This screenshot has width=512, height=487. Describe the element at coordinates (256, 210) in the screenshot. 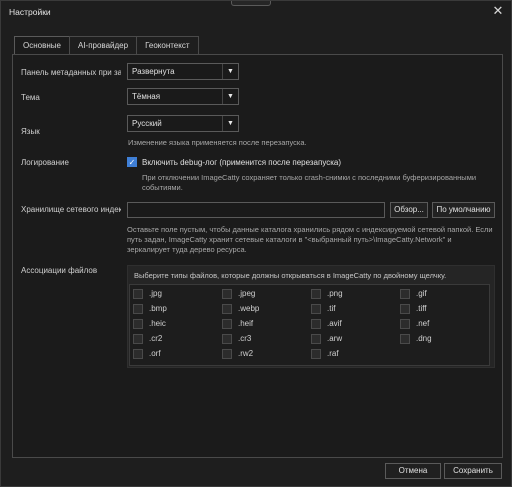

I see `network-storage-path-input` at that location.